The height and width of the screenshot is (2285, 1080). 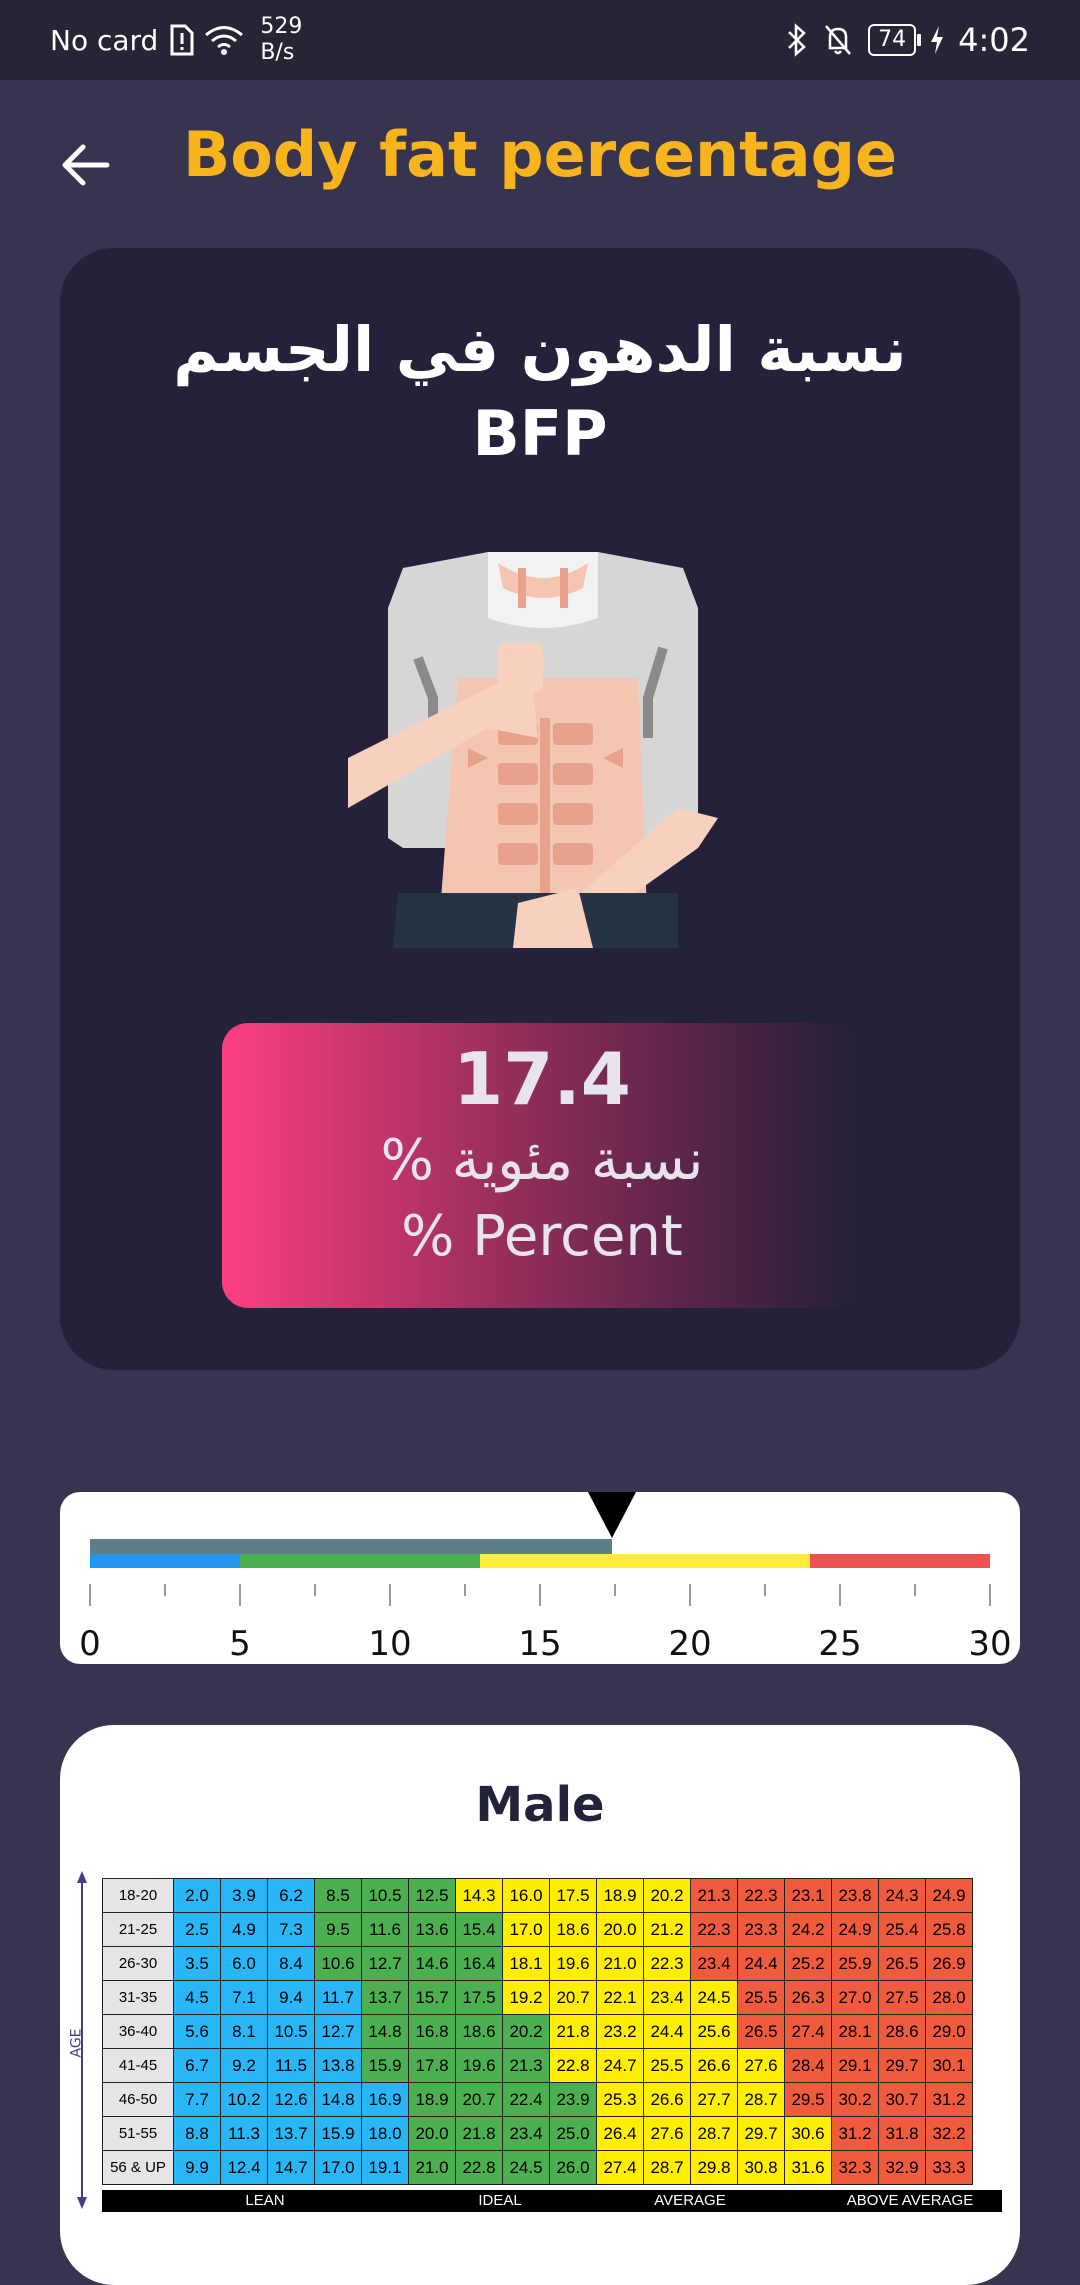 What do you see at coordinates (620, 2065) in the screenshot?
I see `table-cell: 24.7` at bounding box center [620, 2065].